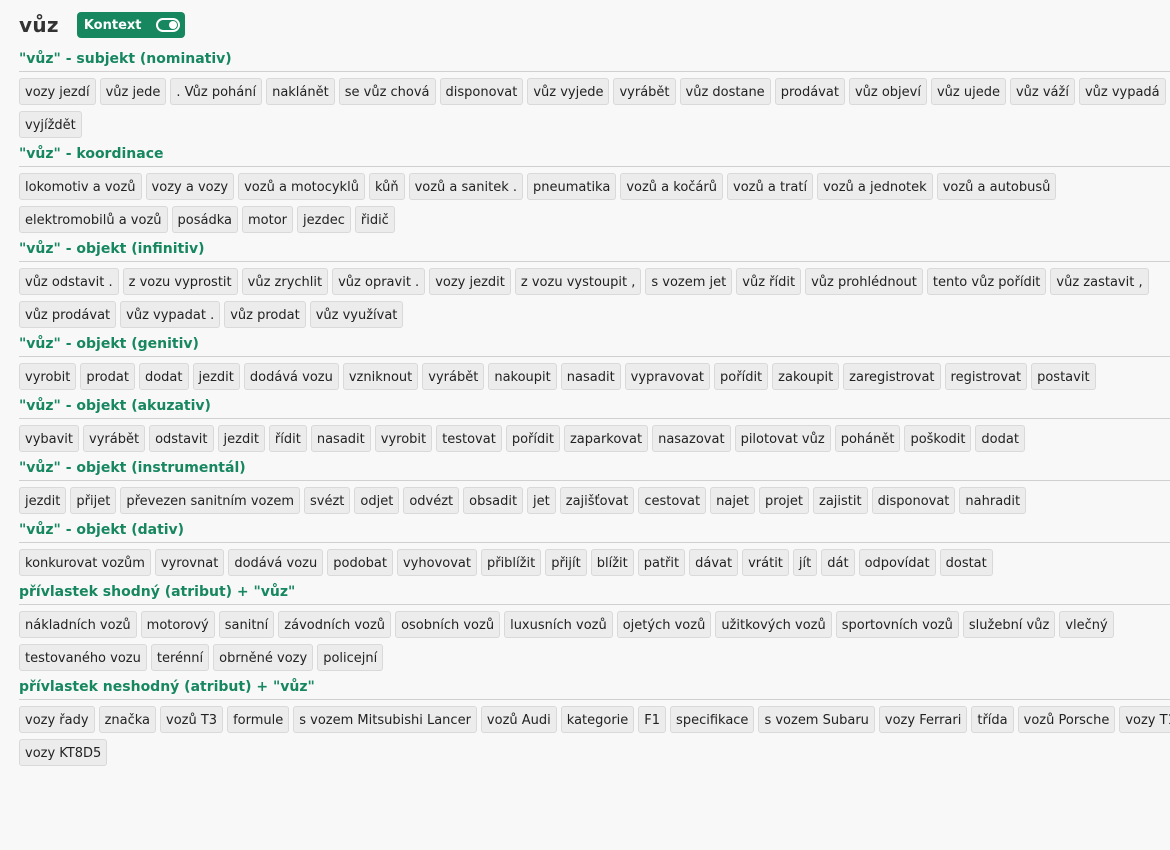  I want to click on collocation-chip: prodávat, so click(809, 91).